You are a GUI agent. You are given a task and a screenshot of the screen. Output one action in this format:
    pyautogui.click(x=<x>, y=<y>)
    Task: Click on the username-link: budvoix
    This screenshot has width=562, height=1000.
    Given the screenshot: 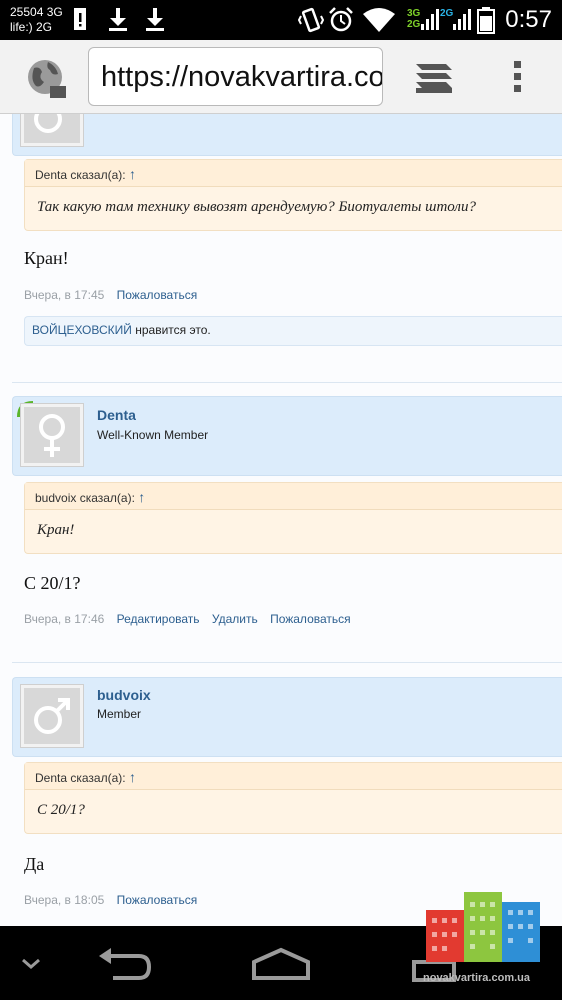 What is the action you would take?
    pyautogui.click(x=124, y=695)
    